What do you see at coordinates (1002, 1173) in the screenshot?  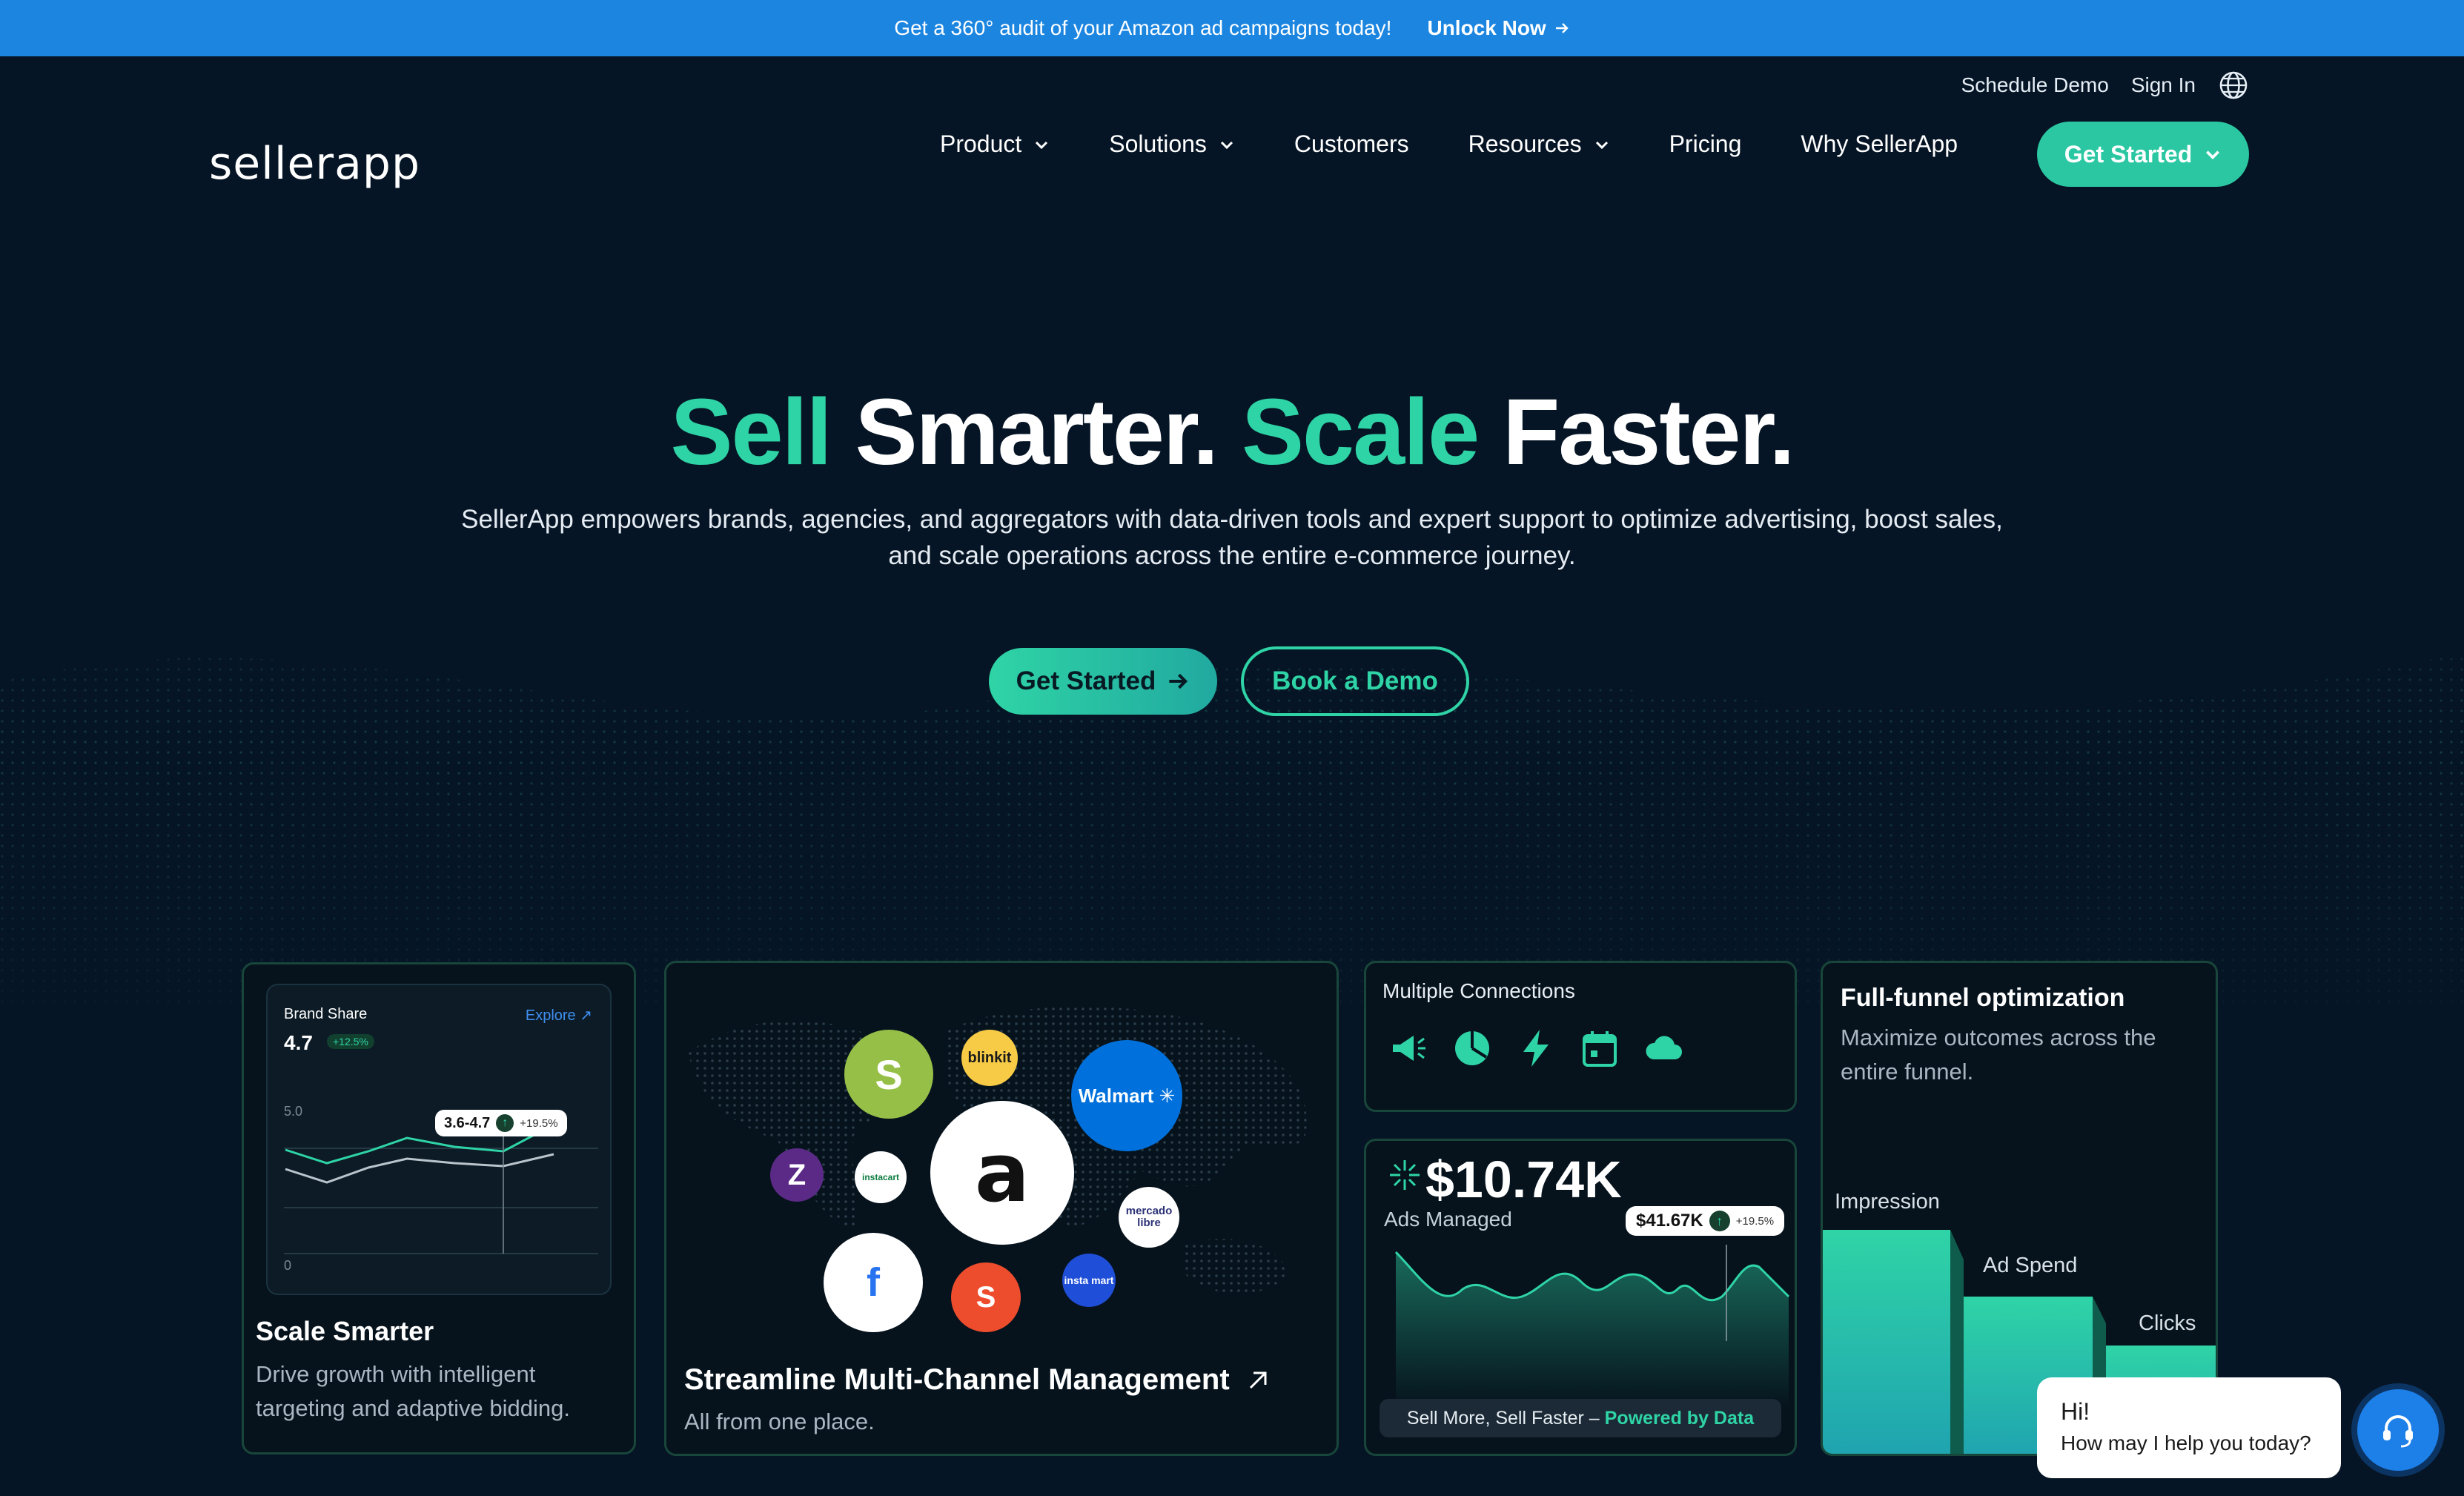 I see `amazon-logo: a` at bounding box center [1002, 1173].